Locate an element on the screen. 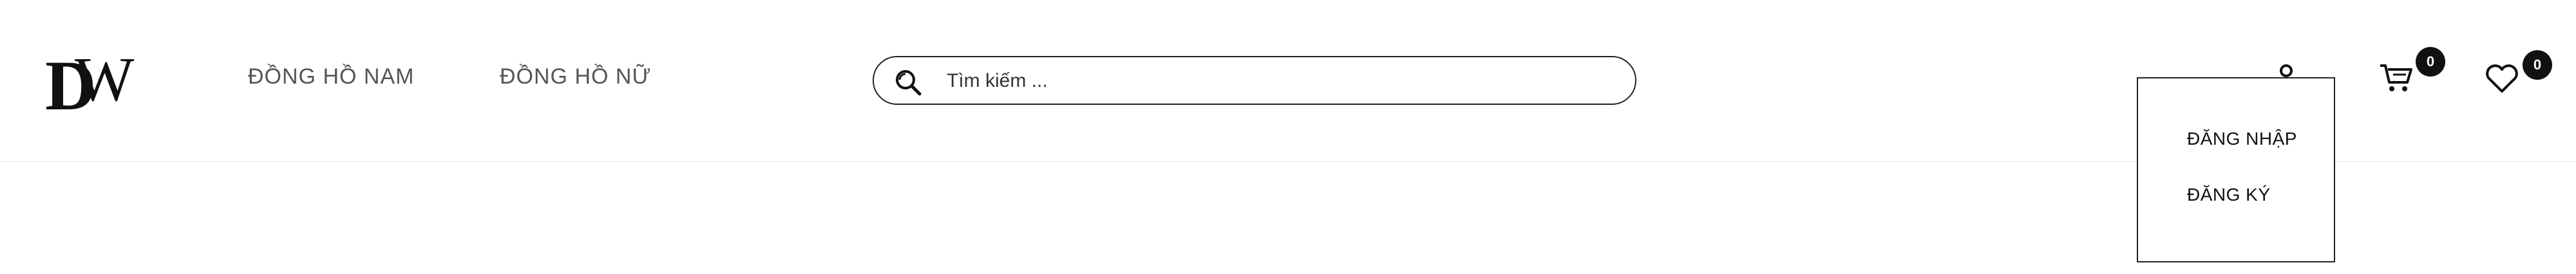 The image size is (2576, 274). heart-icon is located at coordinates (2502, 78).